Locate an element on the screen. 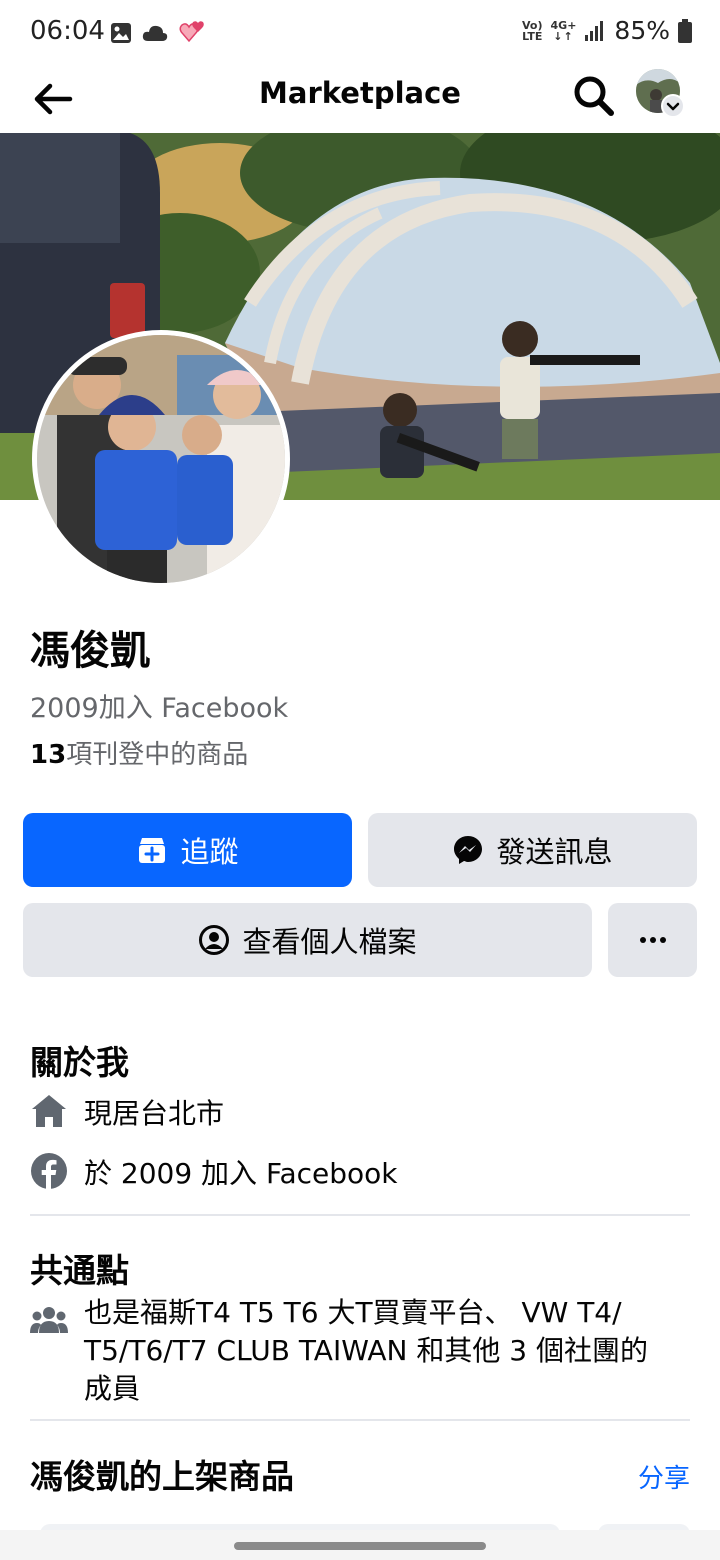 The image size is (720, 1560). more-dots-icon is located at coordinates (652, 940).